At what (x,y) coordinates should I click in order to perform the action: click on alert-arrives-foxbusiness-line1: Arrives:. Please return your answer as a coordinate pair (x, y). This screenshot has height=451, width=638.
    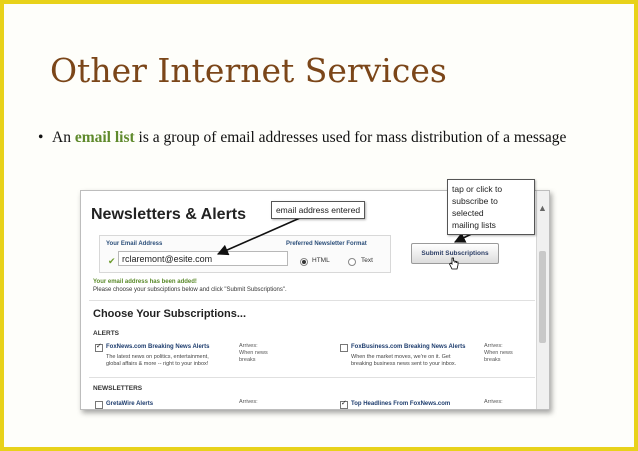
    Looking at the image, I should click on (493, 346).